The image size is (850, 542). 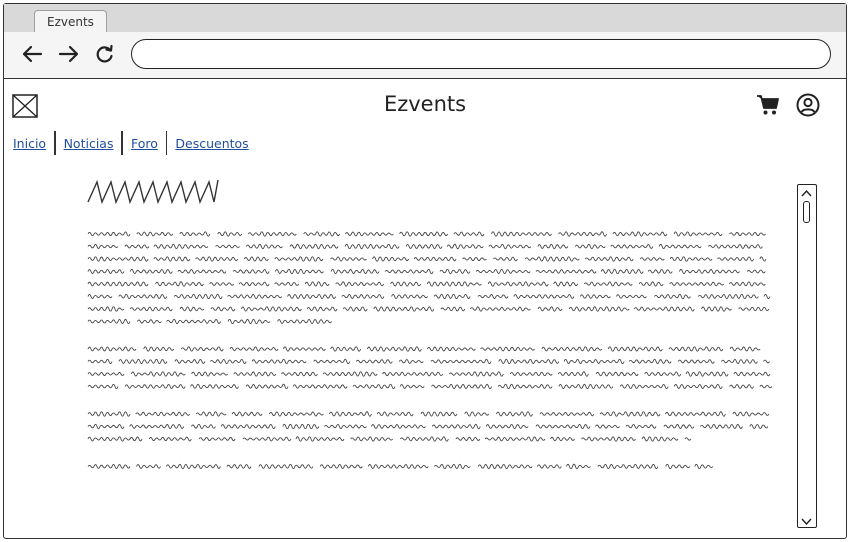 I want to click on scroll-up-icon, so click(x=806, y=192).